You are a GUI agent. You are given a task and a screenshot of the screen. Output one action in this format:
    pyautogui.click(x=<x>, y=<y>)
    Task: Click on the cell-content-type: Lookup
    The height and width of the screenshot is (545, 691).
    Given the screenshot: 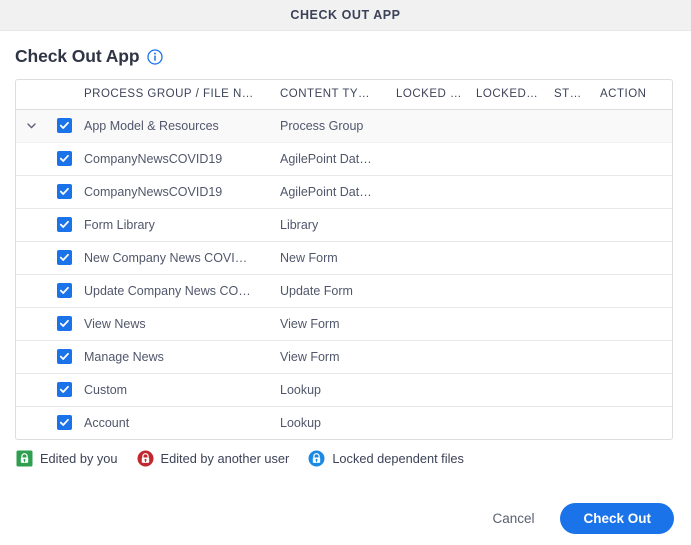 What is the action you would take?
    pyautogui.click(x=338, y=390)
    